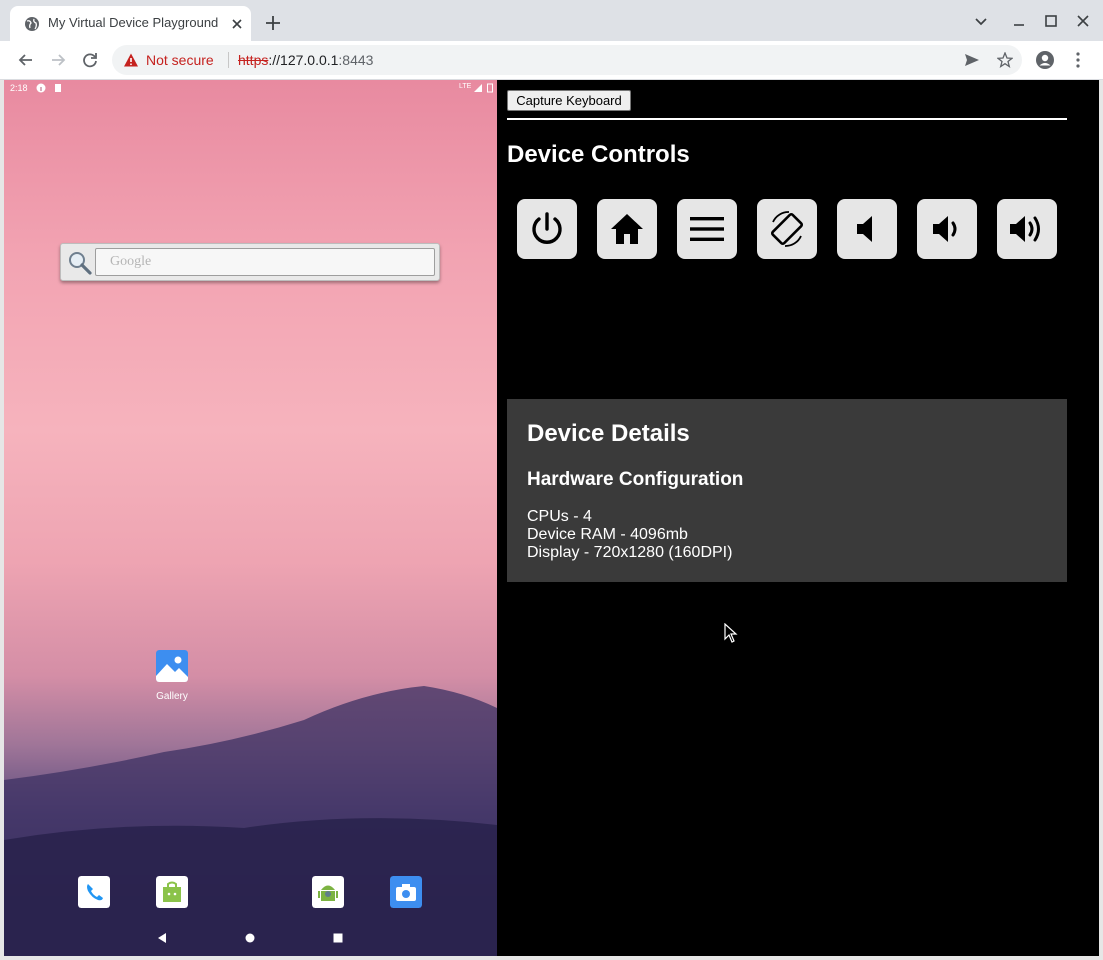 The height and width of the screenshot is (960, 1103). What do you see at coordinates (607, 534) in the screenshot?
I see `ram-value: Device RAM - 4096mb` at bounding box center [607, 534].